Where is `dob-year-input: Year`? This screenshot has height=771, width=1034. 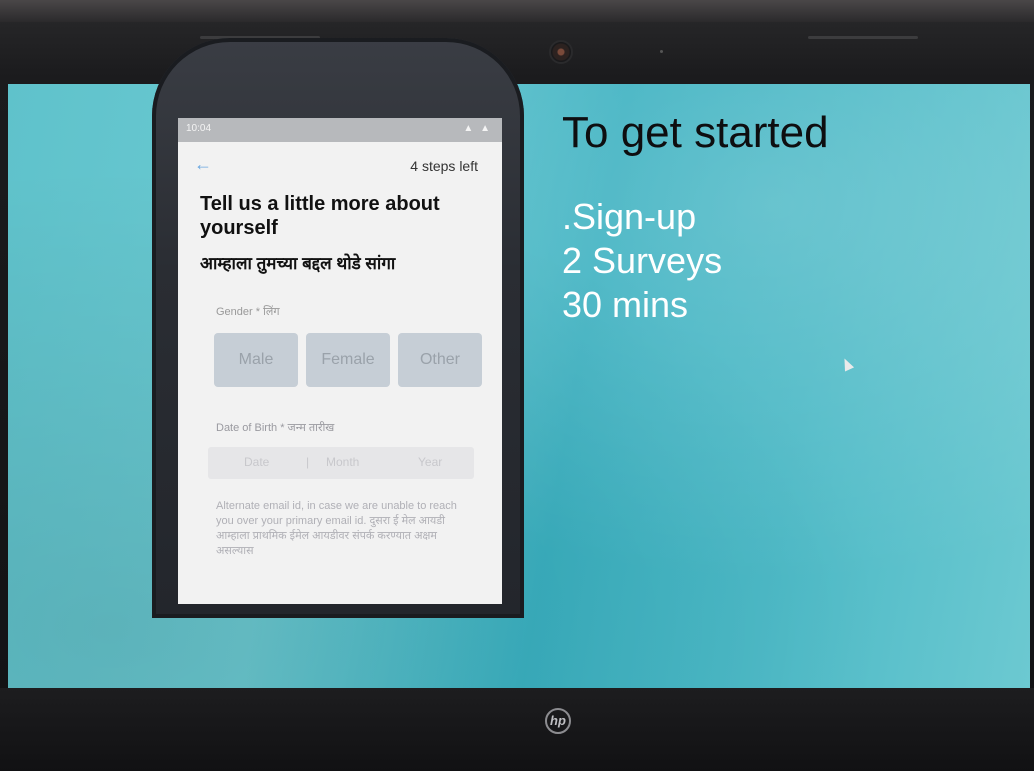
dob-year-input: Year is located at coordinates (430, 462).